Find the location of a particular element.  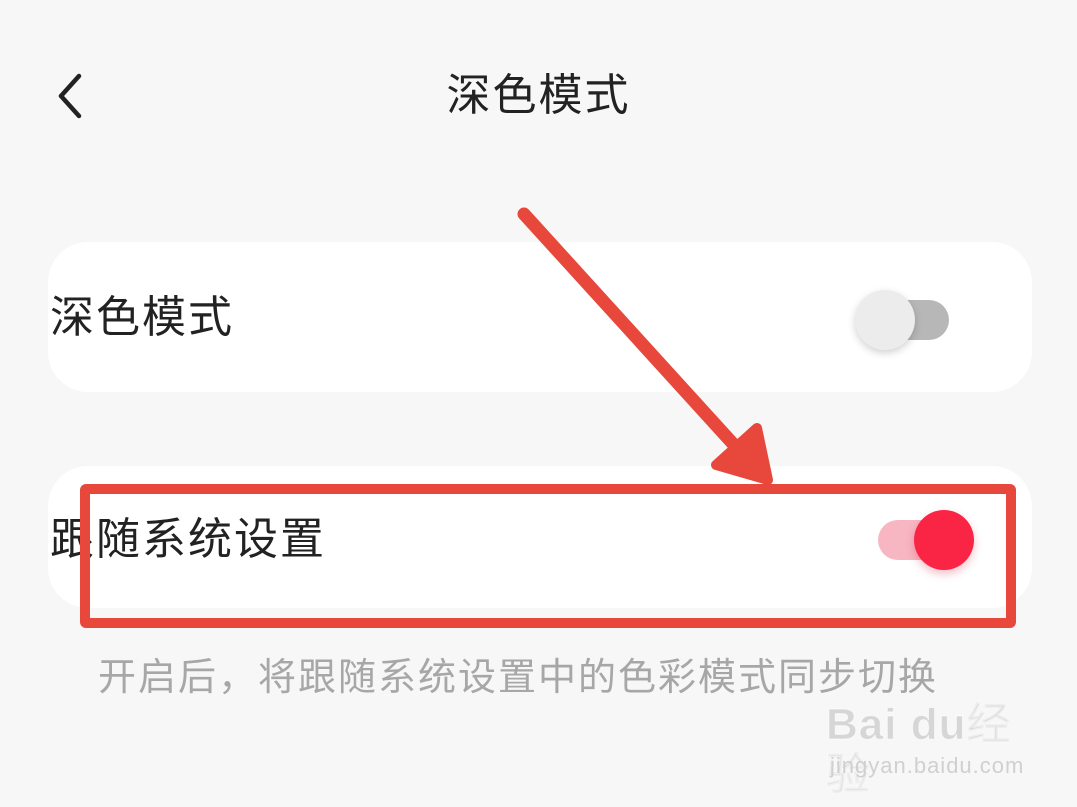

page-title: 深色模式 is located at coordinates (538, 95).